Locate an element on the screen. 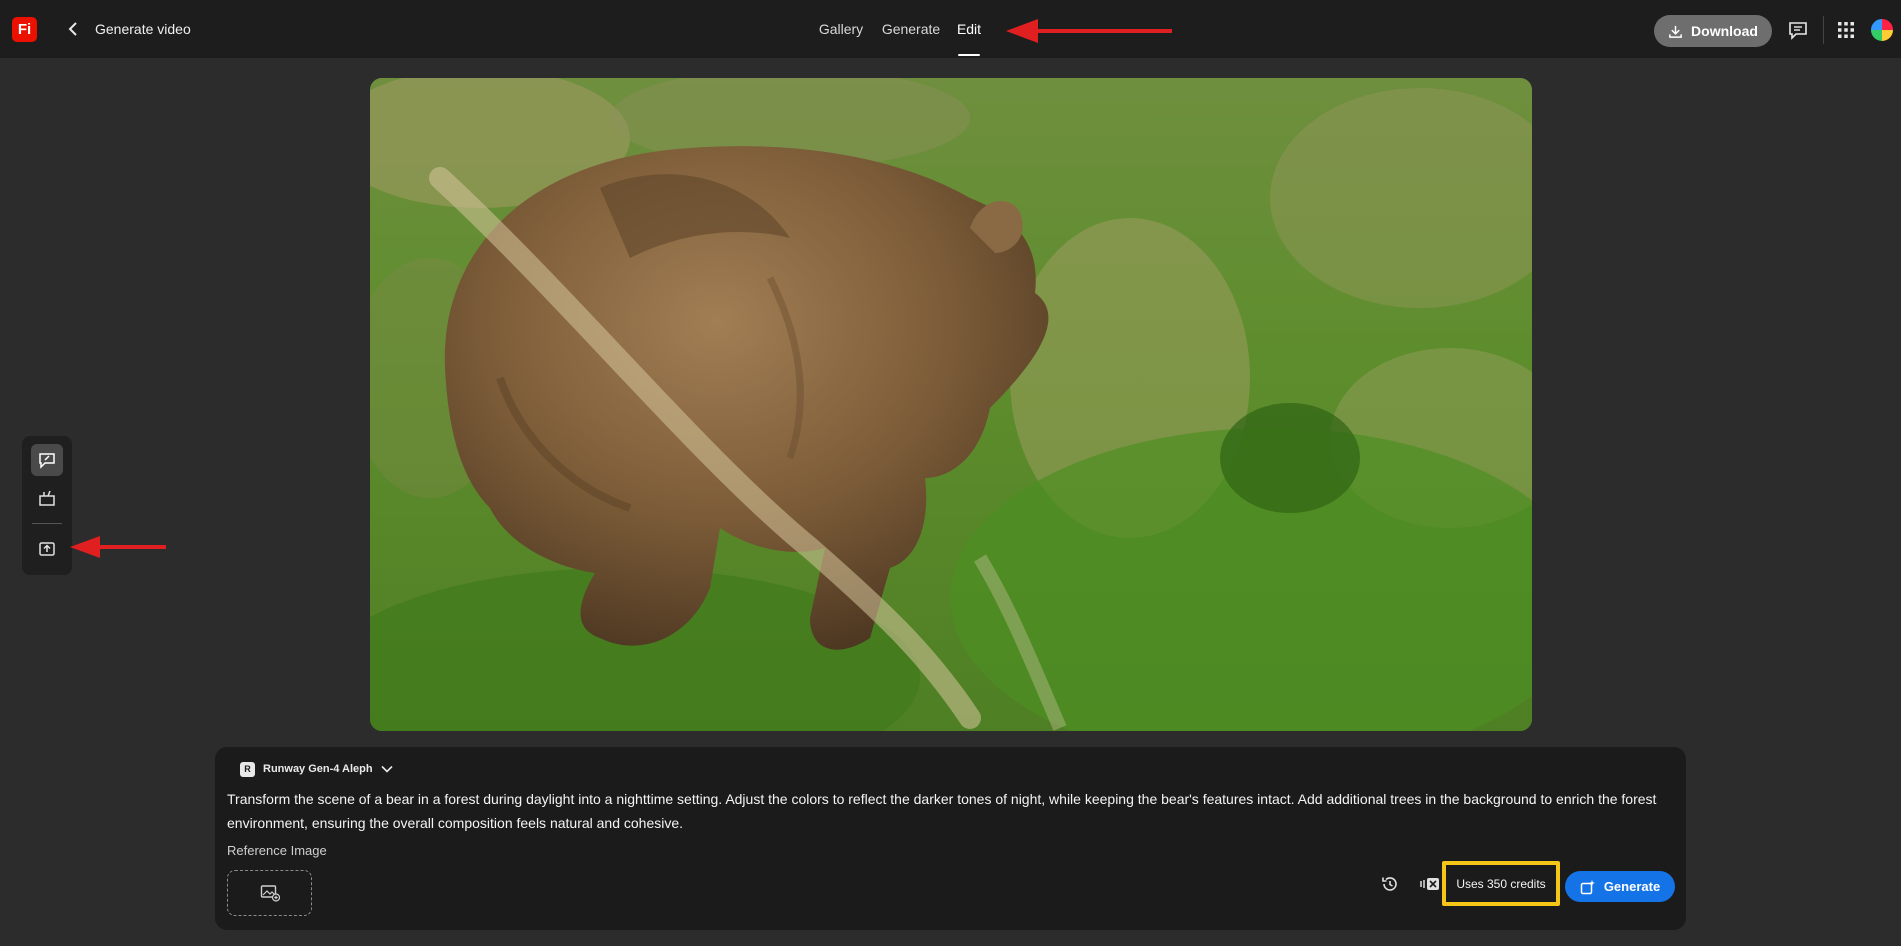 The height and width of the screenshot is (946, 1901). reference-image-dropzone is located at coordinates (269, 893).